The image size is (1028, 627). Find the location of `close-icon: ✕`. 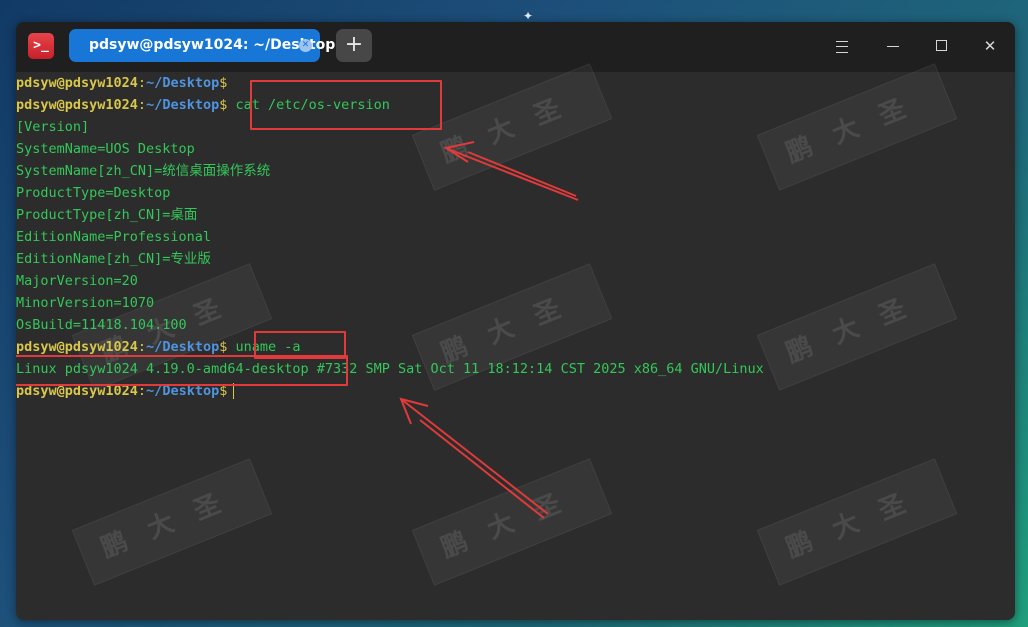

close-icon: ✕ is located at coordinates (990, 46).